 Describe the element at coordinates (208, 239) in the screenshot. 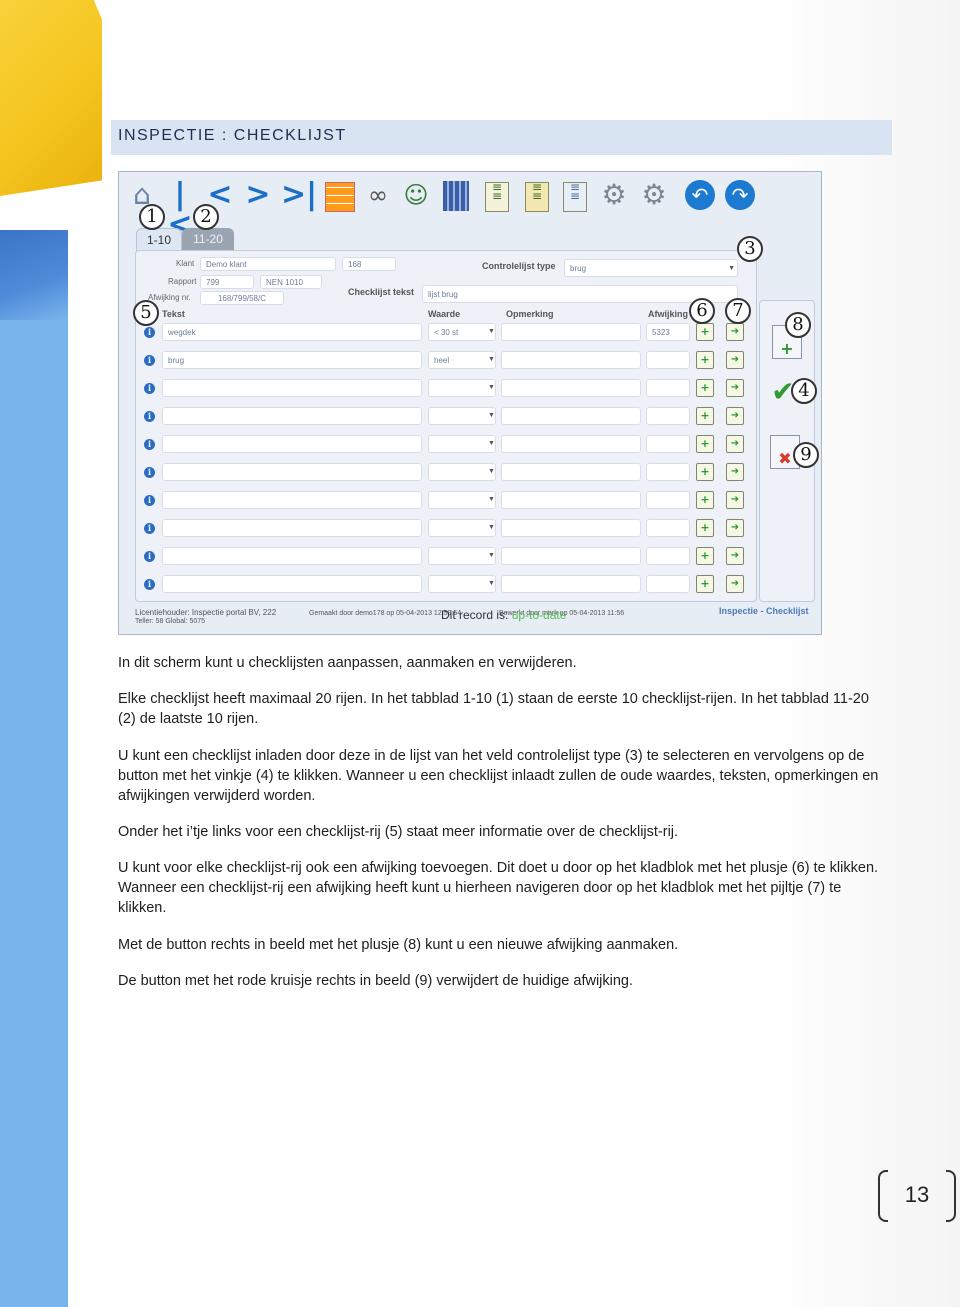

I see `tab-11-20: 11-20` at that location.